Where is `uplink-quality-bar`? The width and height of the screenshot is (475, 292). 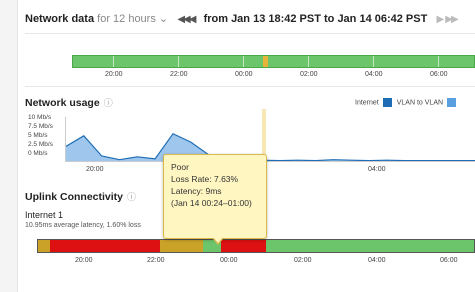
uplink-quality-bar is located at coordinates (256, 246).